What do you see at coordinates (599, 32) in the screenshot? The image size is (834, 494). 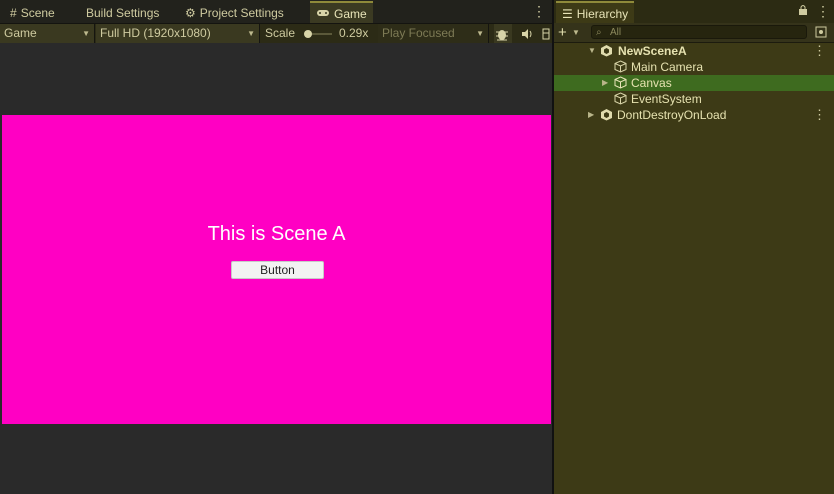 I see `search-icon: ⌕` at bounding box center [599, 32].